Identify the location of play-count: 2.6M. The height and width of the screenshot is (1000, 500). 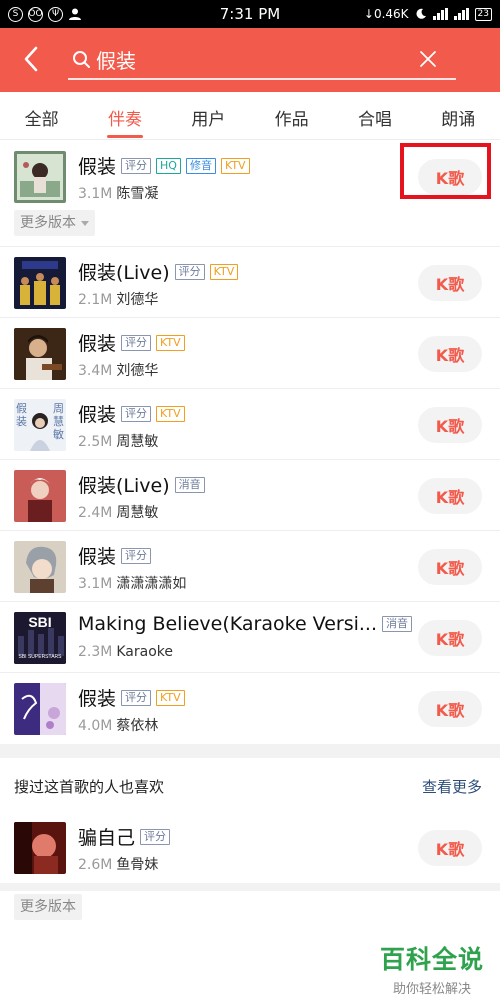
(95, 865).